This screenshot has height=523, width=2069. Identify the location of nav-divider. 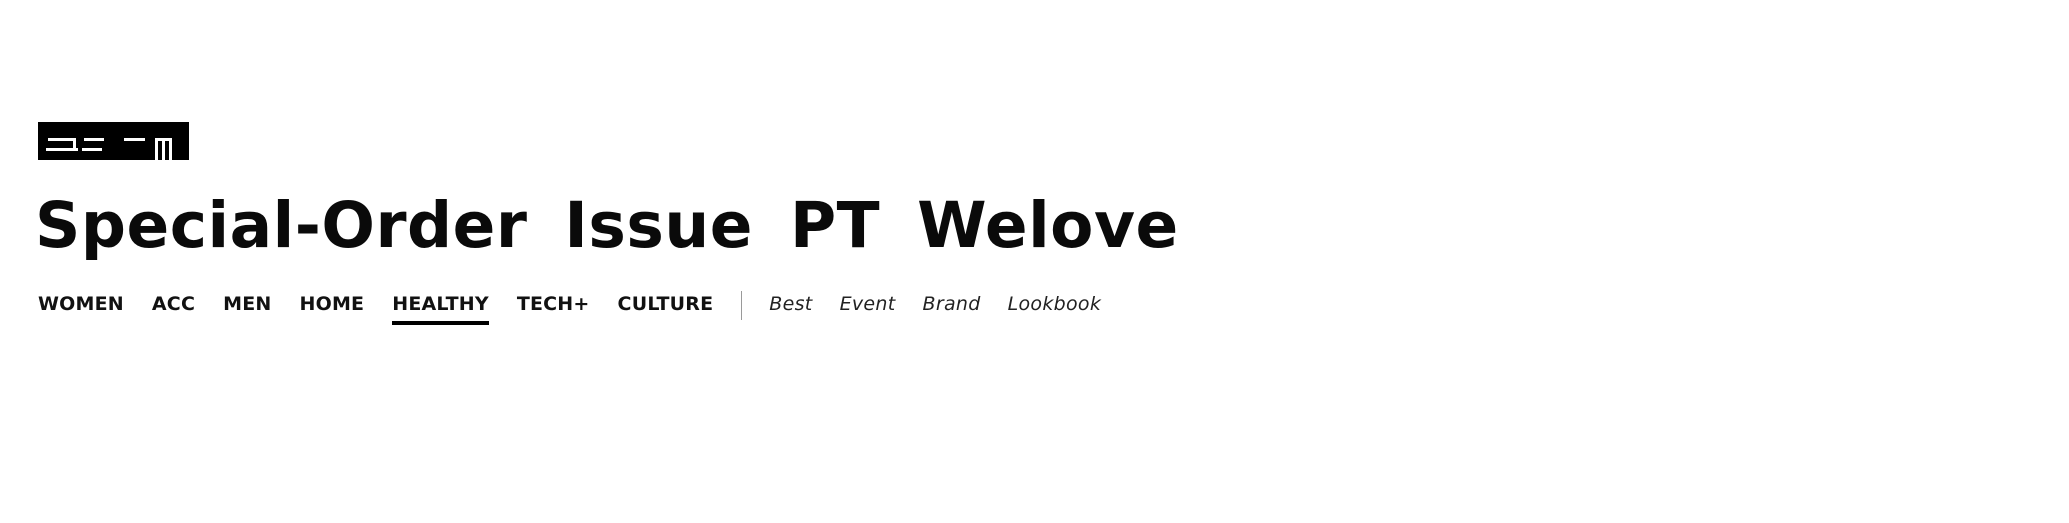
(742, 305).